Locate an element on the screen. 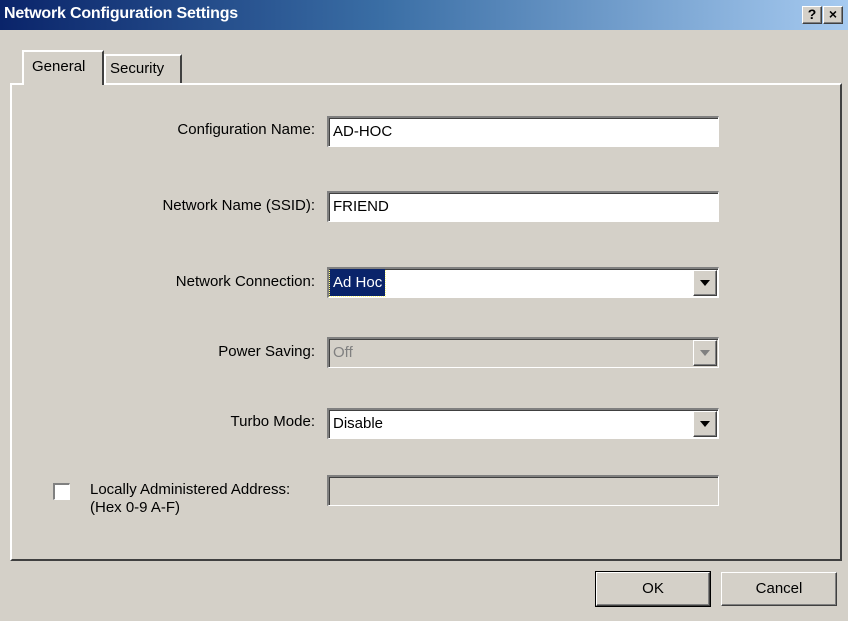 This screenshot has width=848, height=621. tab-general: General is located at coordinates (63, 67).